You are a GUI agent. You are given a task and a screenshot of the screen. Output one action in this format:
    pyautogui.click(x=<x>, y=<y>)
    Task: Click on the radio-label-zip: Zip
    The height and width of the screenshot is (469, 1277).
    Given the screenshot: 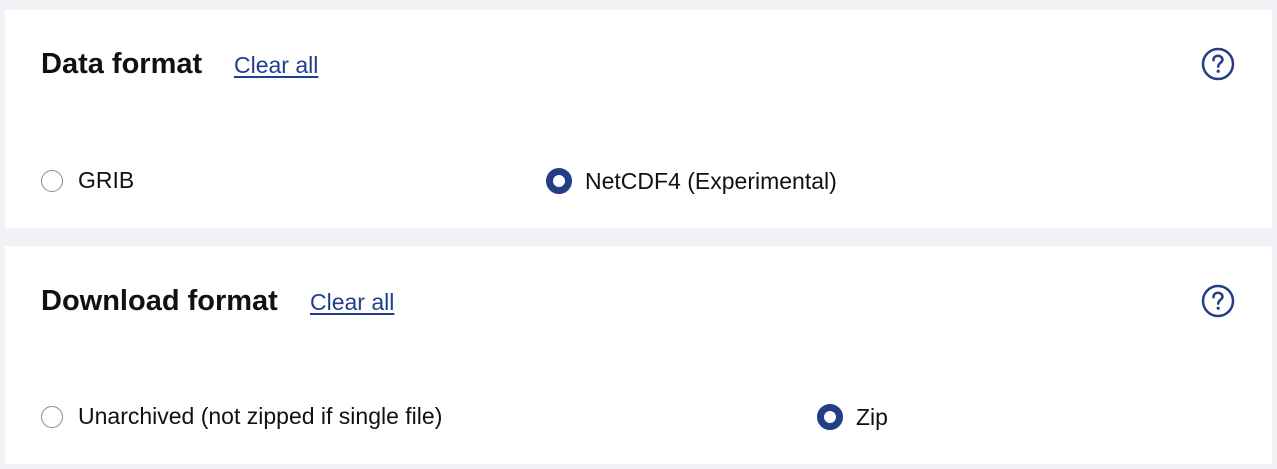 What is the action you would take?
    pyautogui.click(x=872, y=416)
    